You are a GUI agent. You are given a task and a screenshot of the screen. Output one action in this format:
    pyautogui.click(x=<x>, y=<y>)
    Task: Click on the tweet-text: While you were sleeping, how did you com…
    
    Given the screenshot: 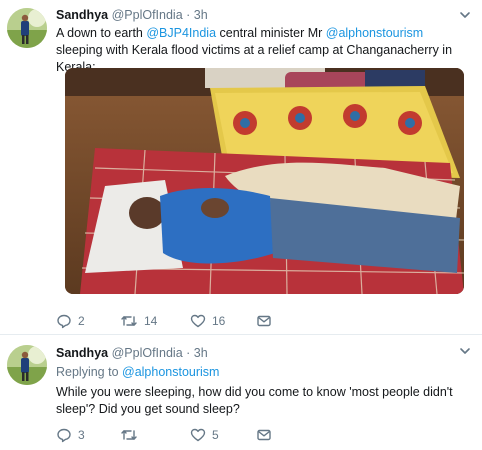 What is the action you would take?
    pyautogui.click(x=254, y=400)
    